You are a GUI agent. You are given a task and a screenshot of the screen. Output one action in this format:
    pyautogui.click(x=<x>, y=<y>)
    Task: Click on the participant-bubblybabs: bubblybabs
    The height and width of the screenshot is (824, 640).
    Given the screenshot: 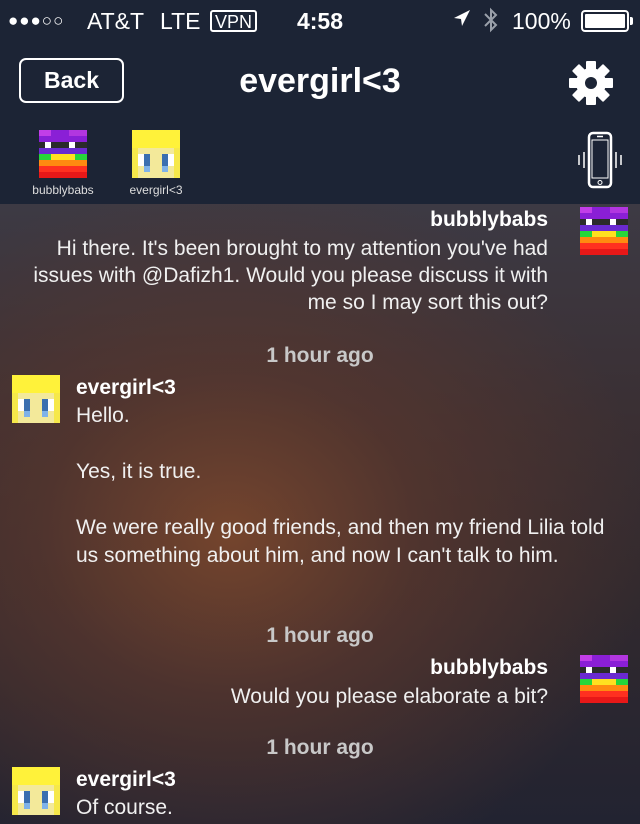 What is the action you would take?
    pyautogui.click(x=63, y=163)
    